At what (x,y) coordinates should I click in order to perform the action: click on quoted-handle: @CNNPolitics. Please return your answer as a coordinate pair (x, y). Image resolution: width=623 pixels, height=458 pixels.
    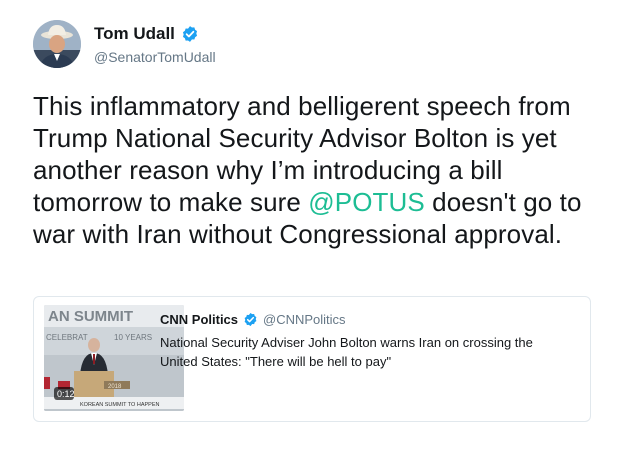
    Looking at the image, I should click on (304, 319).